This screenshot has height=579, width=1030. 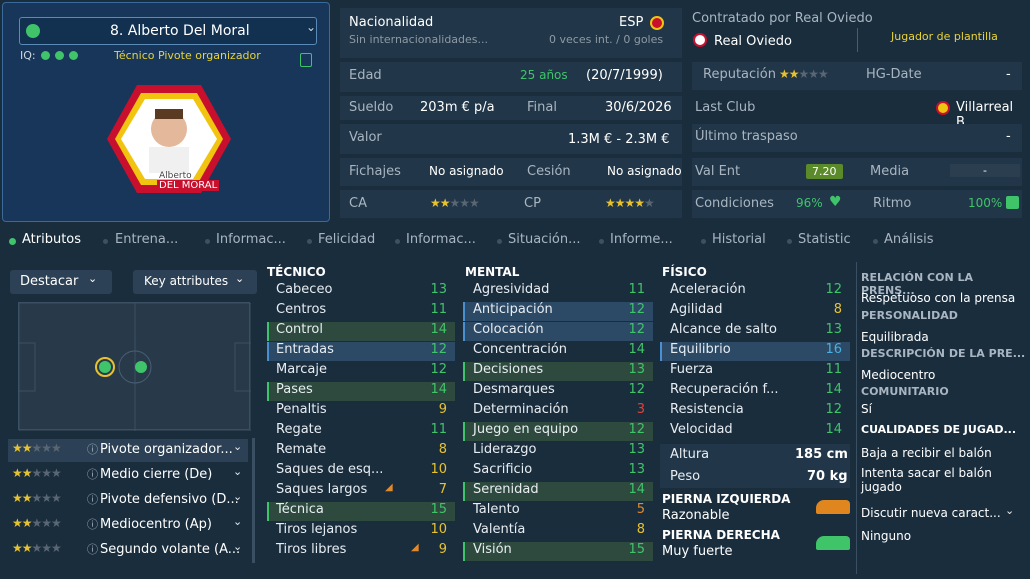 What do you see at coordinates (371, 107) in the screenshot?
I see `wage-label: Sueldo` at bounding box center [371, 107].